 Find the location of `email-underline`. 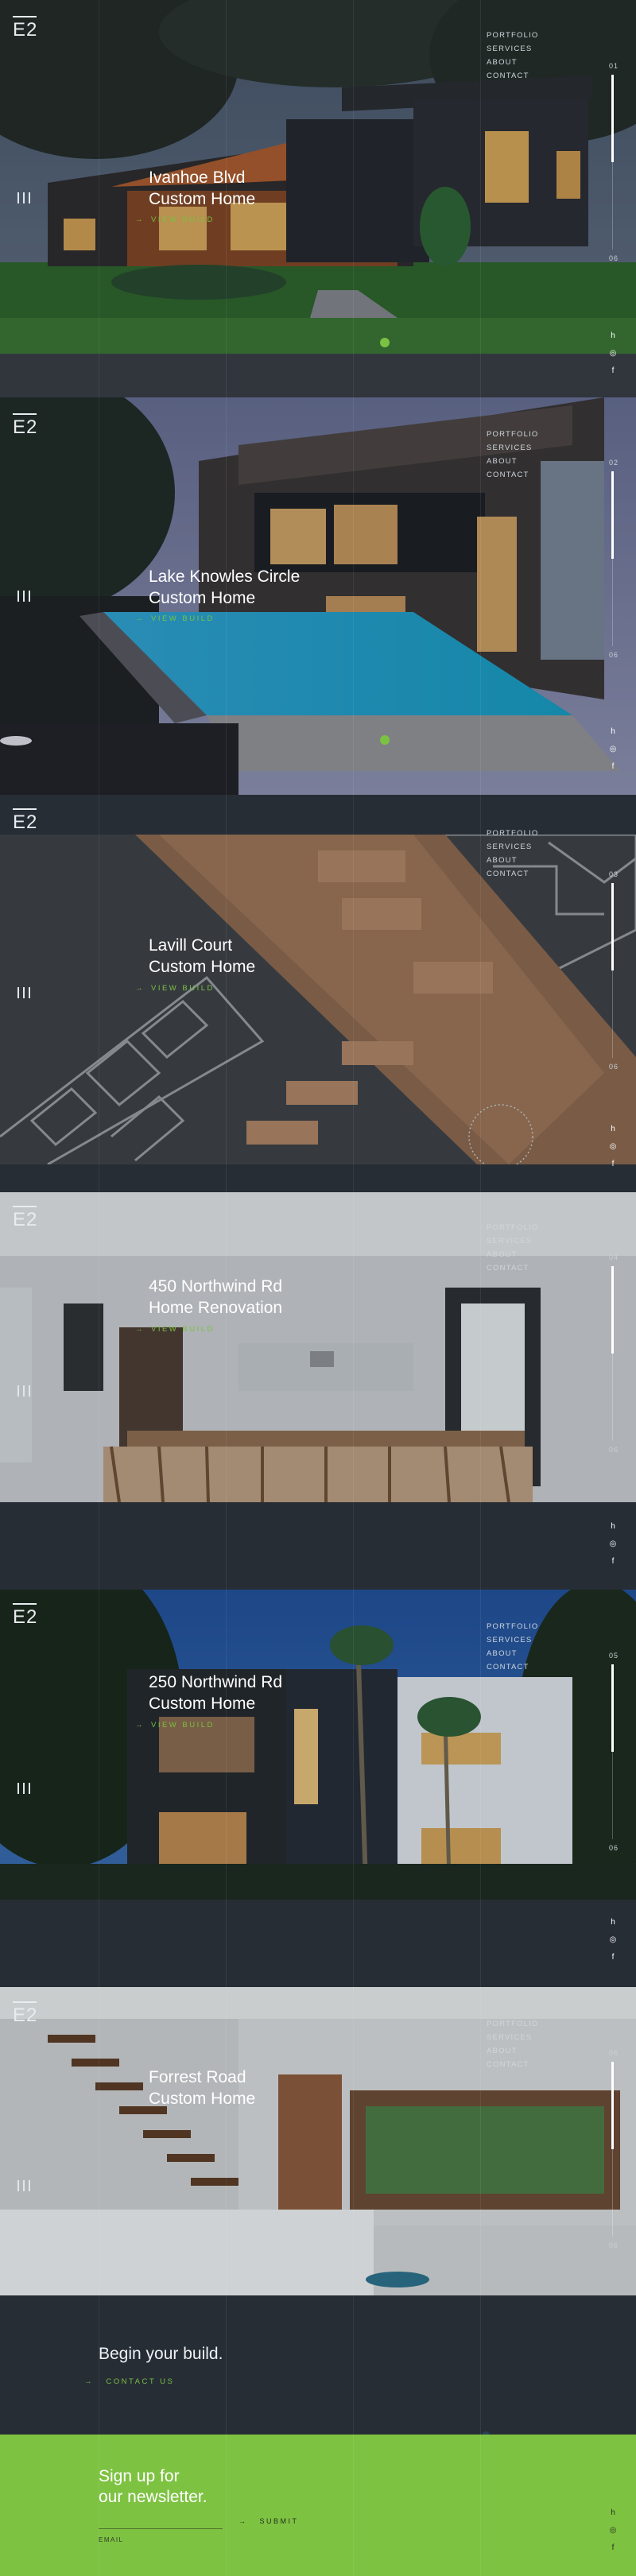

email-underline is located at coordinates (161, 2528).